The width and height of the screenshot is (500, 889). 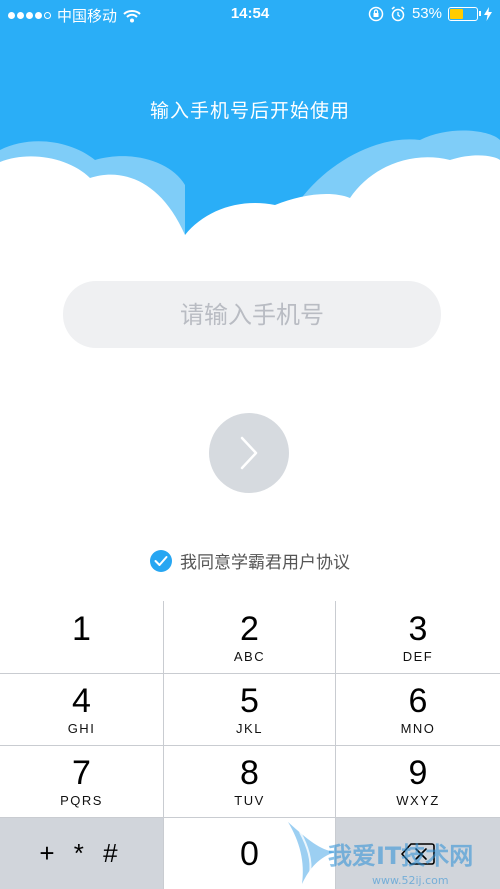 I want to click on key-digit: 3, so click(x=418, y=628).